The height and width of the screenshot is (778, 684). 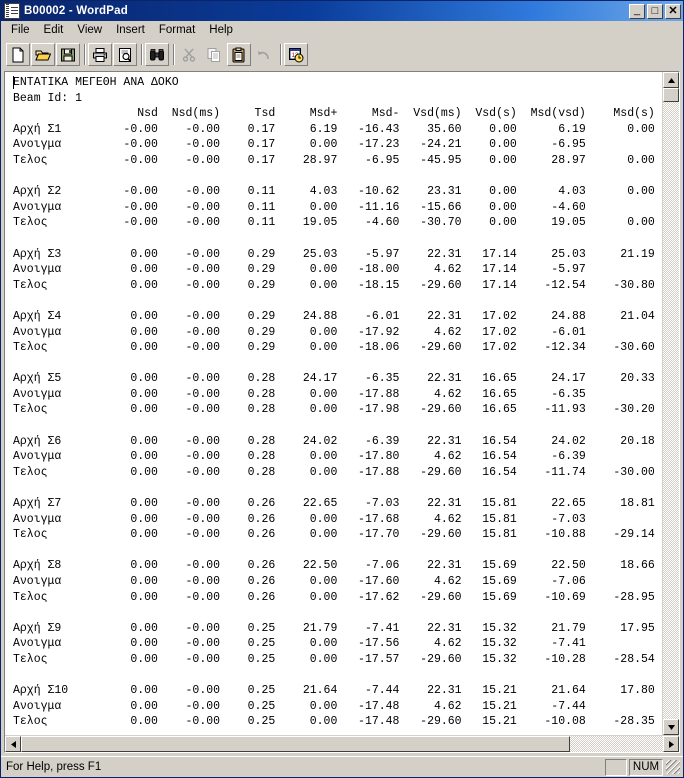 I want to click on scroll-up-button, so click(x=671, y=80).